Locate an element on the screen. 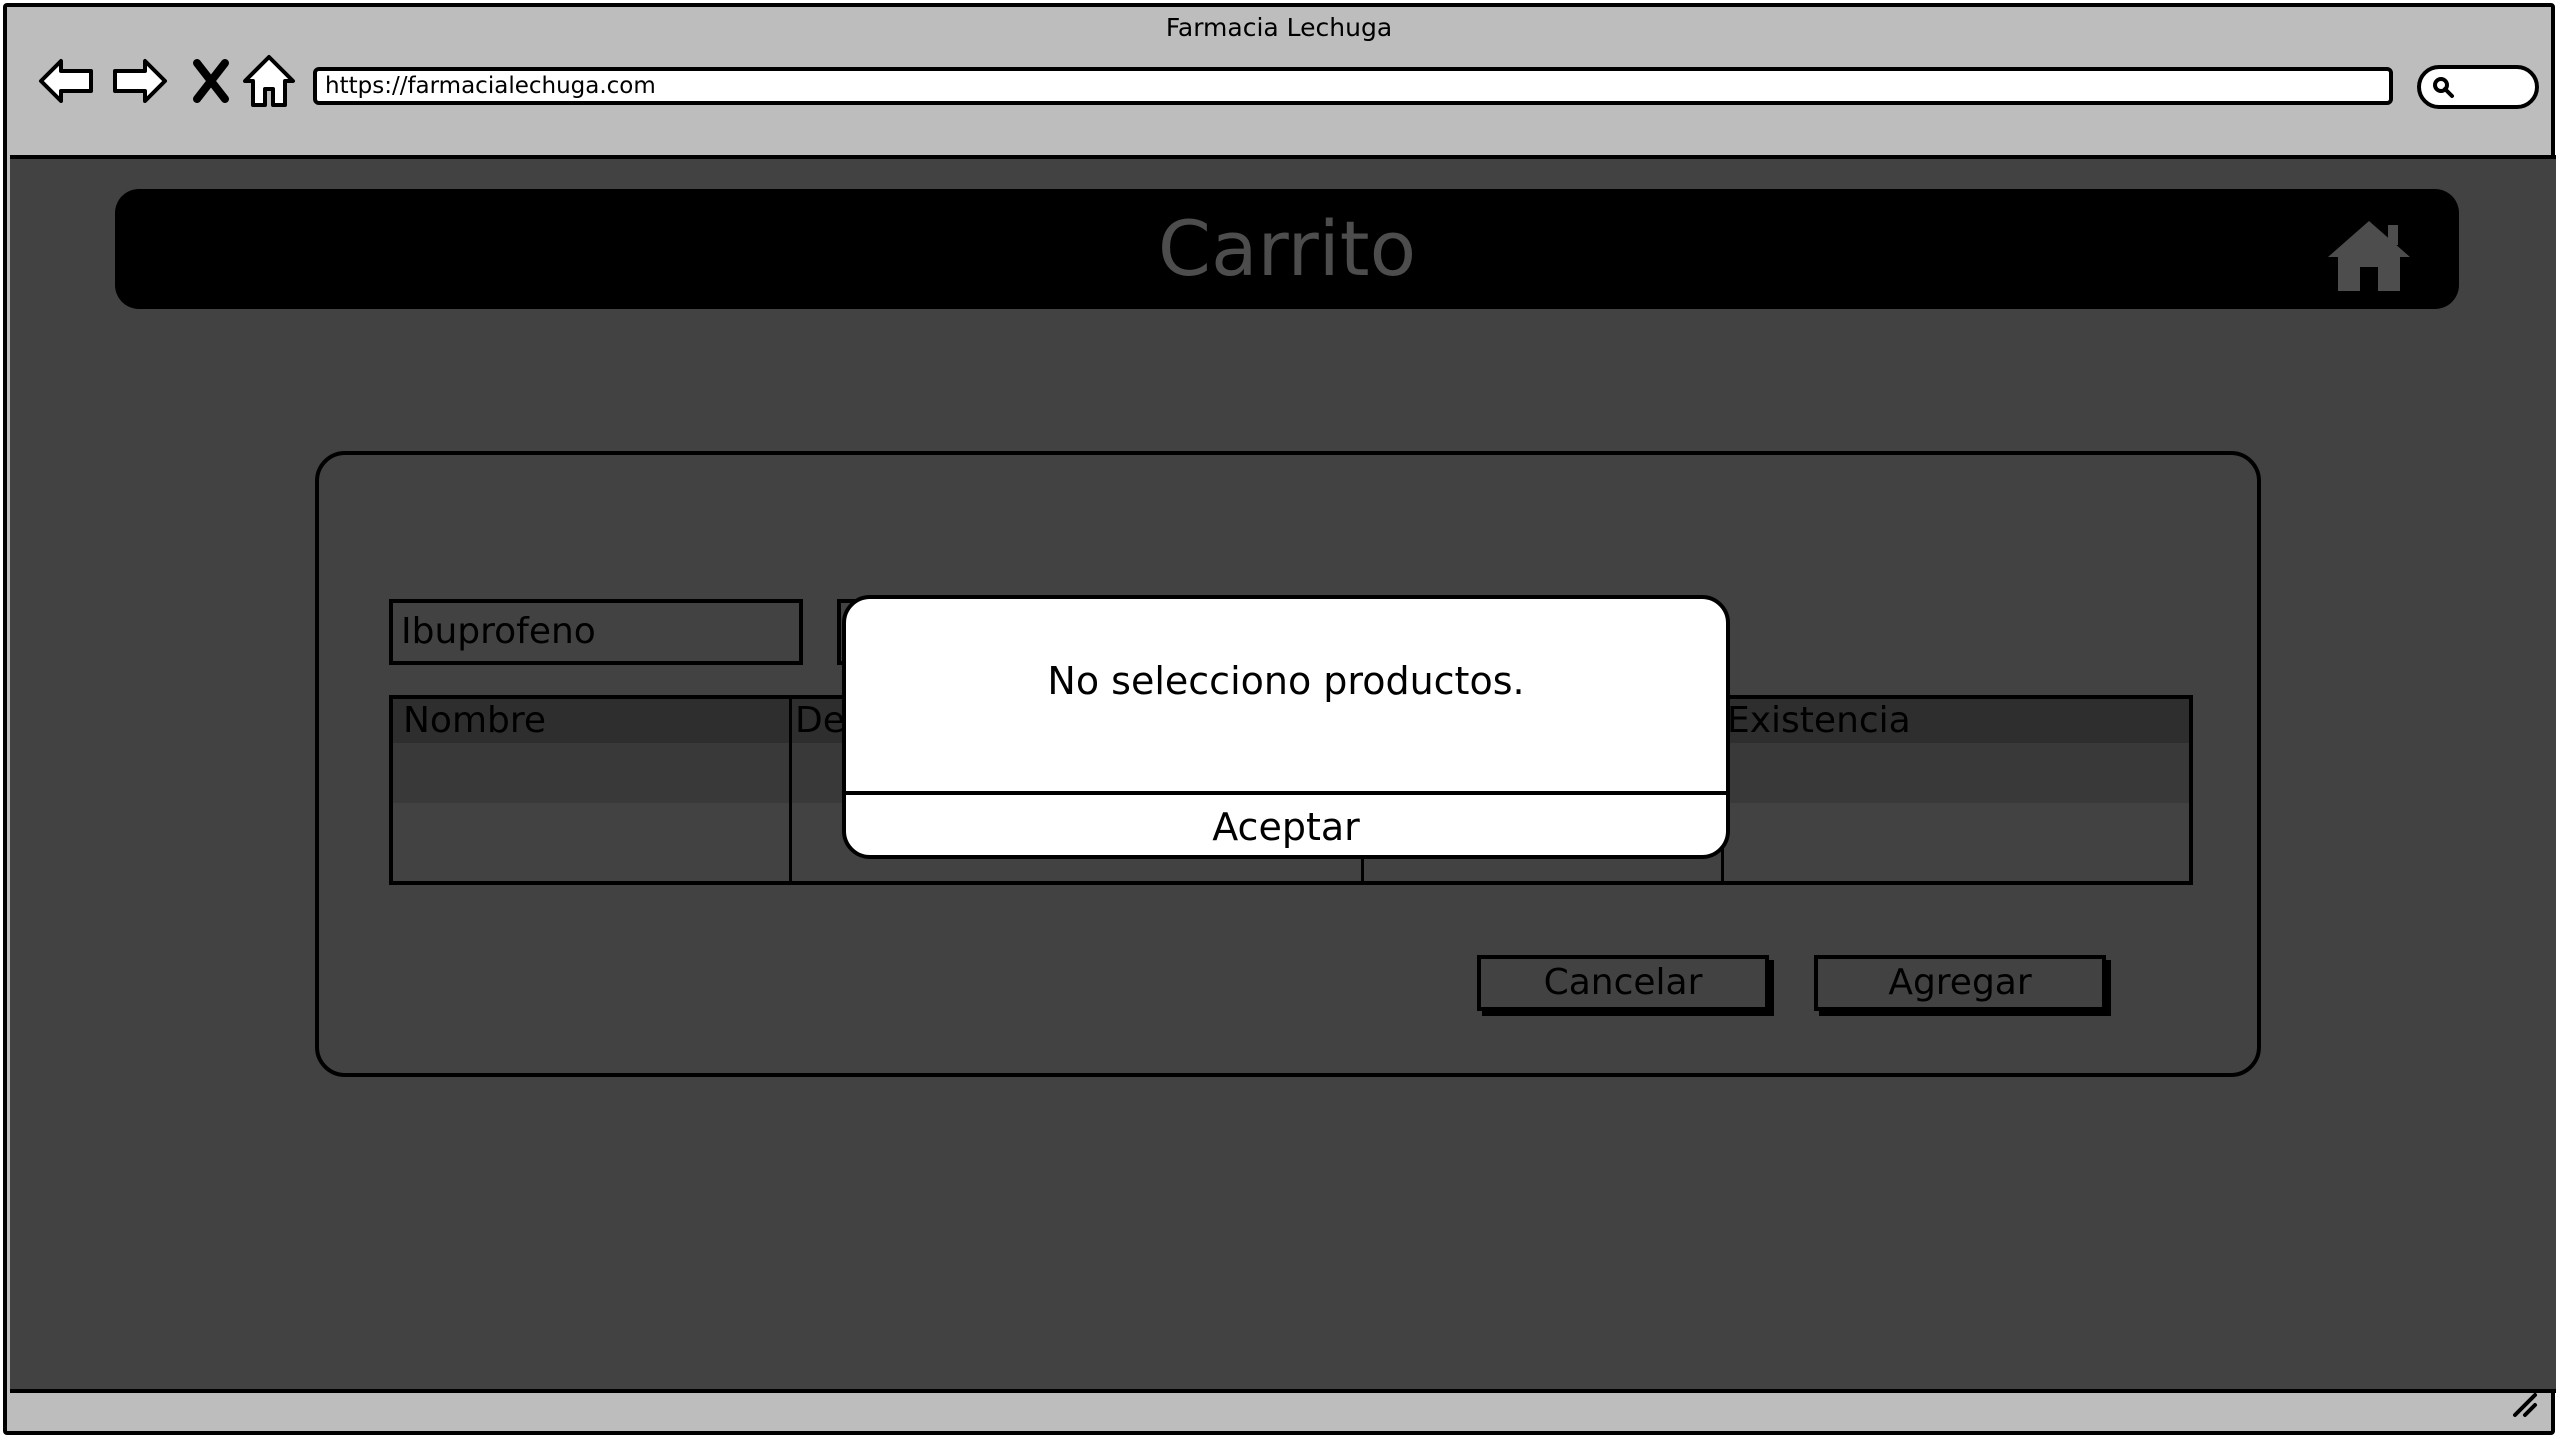 Image resolution: width=2560 pixels, height=1440 pixels. resize-grip-icon is located at coordinates (2524, 1404).